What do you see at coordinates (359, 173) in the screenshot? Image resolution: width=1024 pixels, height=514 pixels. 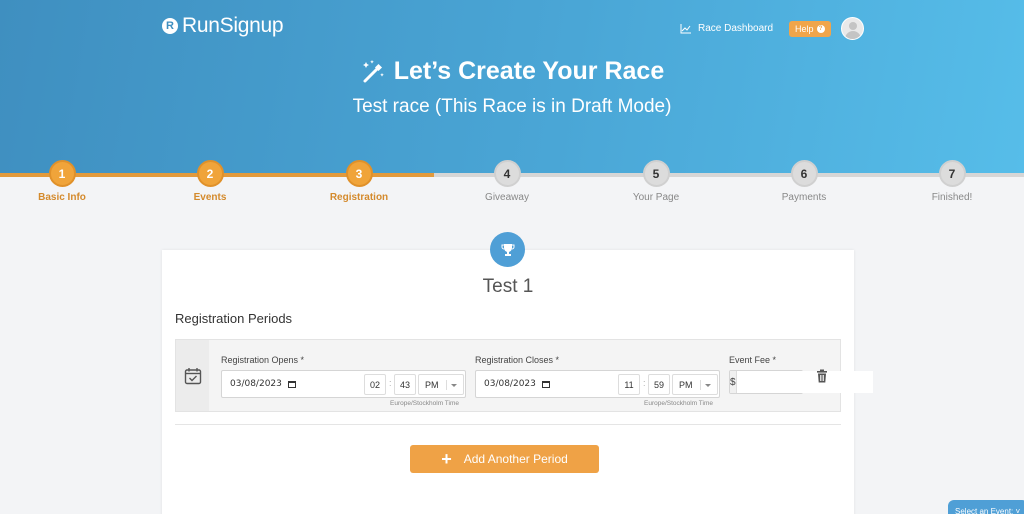 I see `step-number: 3` at bounding box center [359, 173].